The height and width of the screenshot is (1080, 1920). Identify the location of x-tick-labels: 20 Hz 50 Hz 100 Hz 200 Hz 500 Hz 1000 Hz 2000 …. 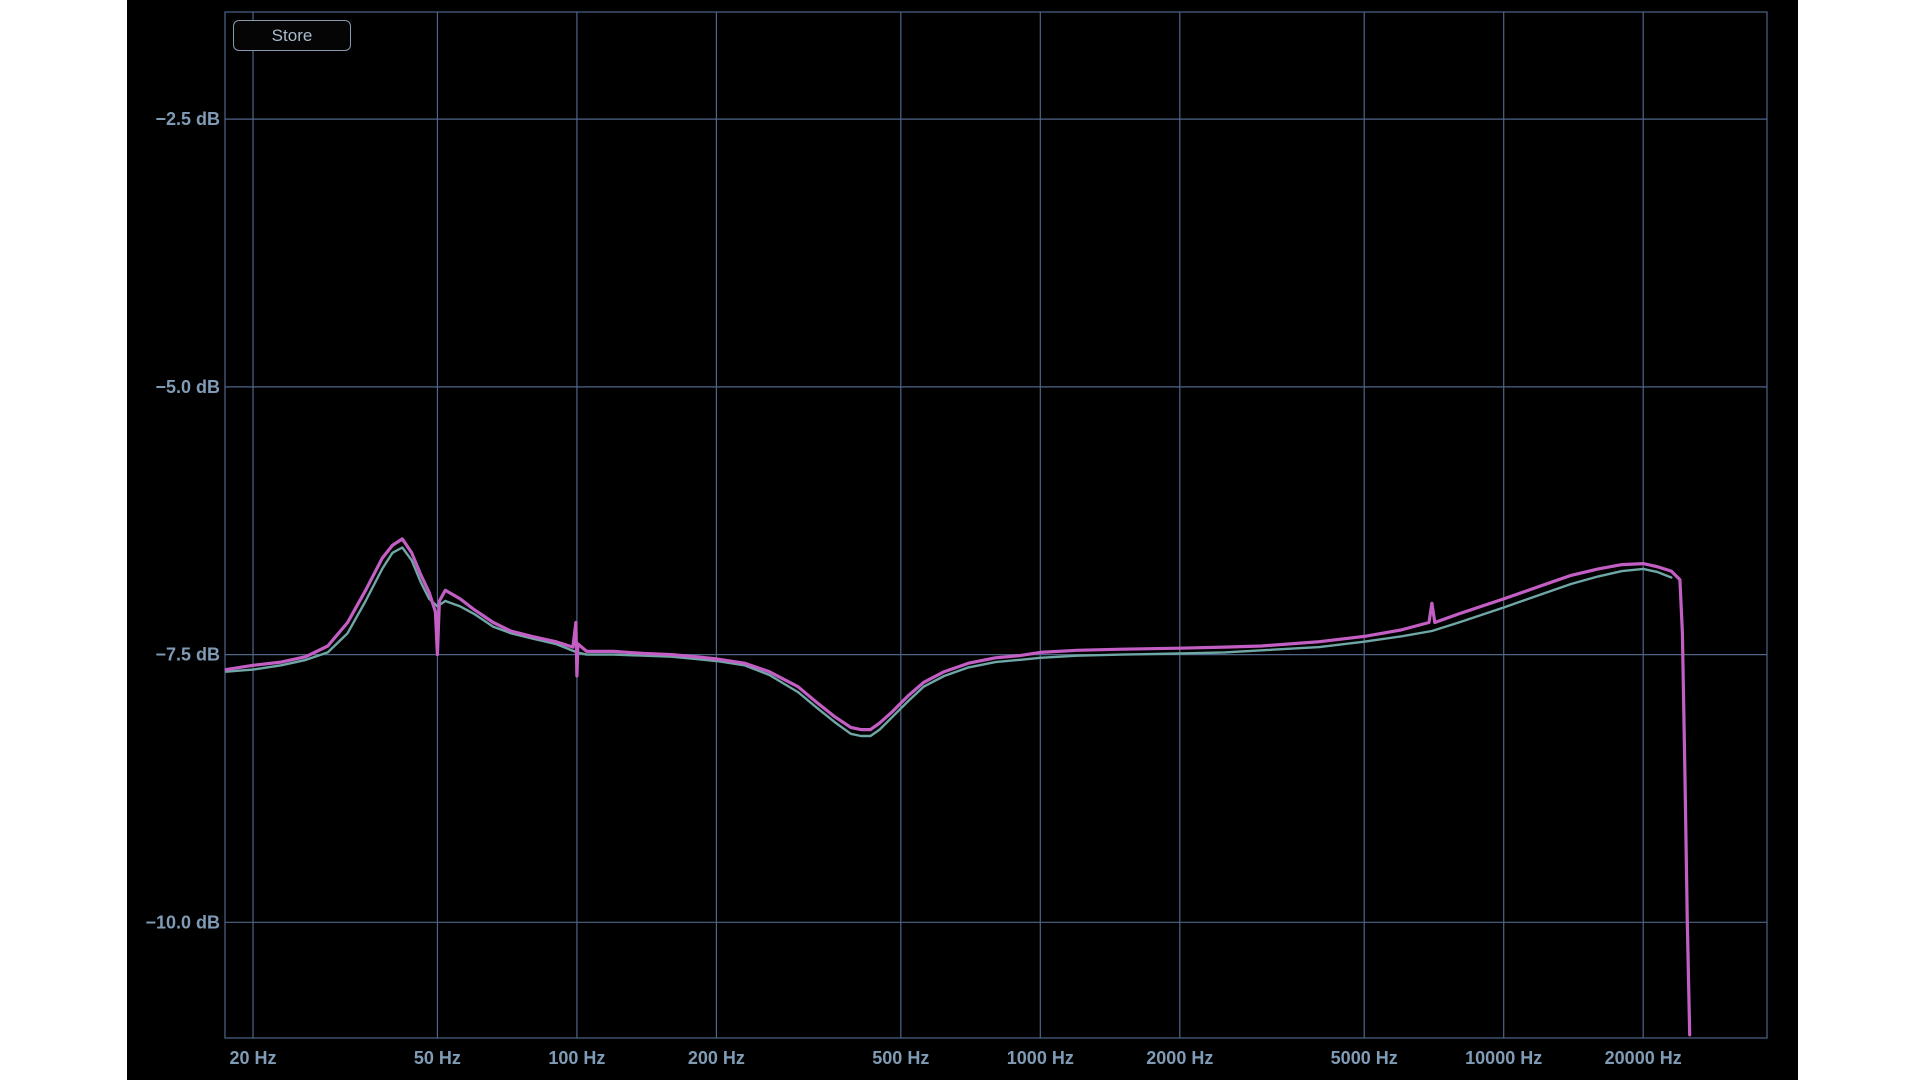
(956, 1058).